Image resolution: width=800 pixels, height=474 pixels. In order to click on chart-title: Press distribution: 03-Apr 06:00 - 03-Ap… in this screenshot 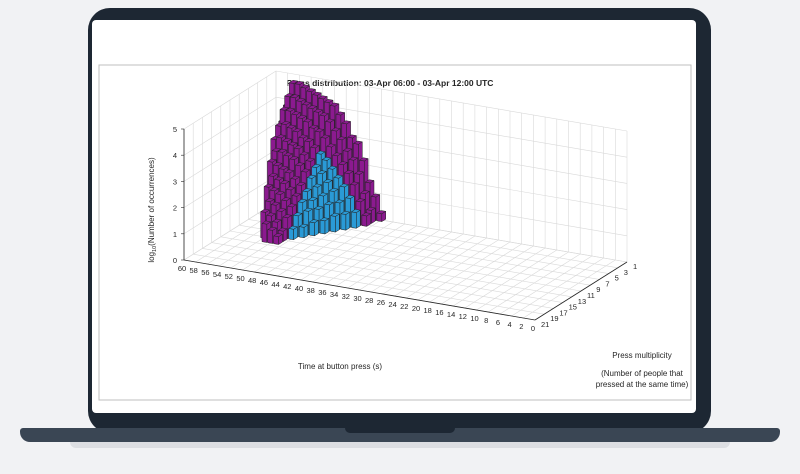, I will do `click(390, 83)`.